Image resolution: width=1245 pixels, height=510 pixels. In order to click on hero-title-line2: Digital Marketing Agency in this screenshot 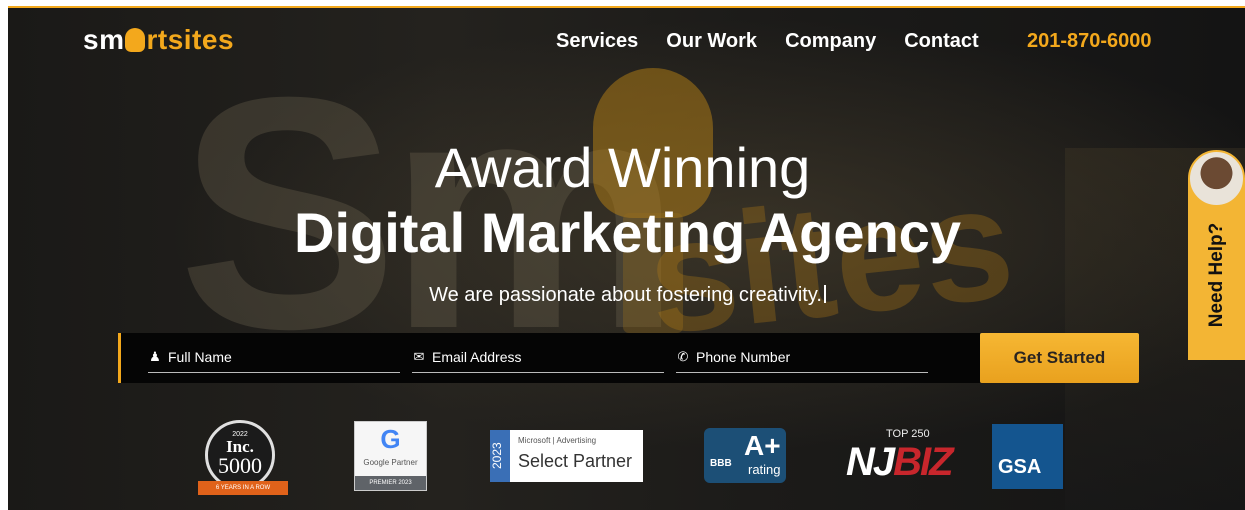, I will do `click(627, 232)`.